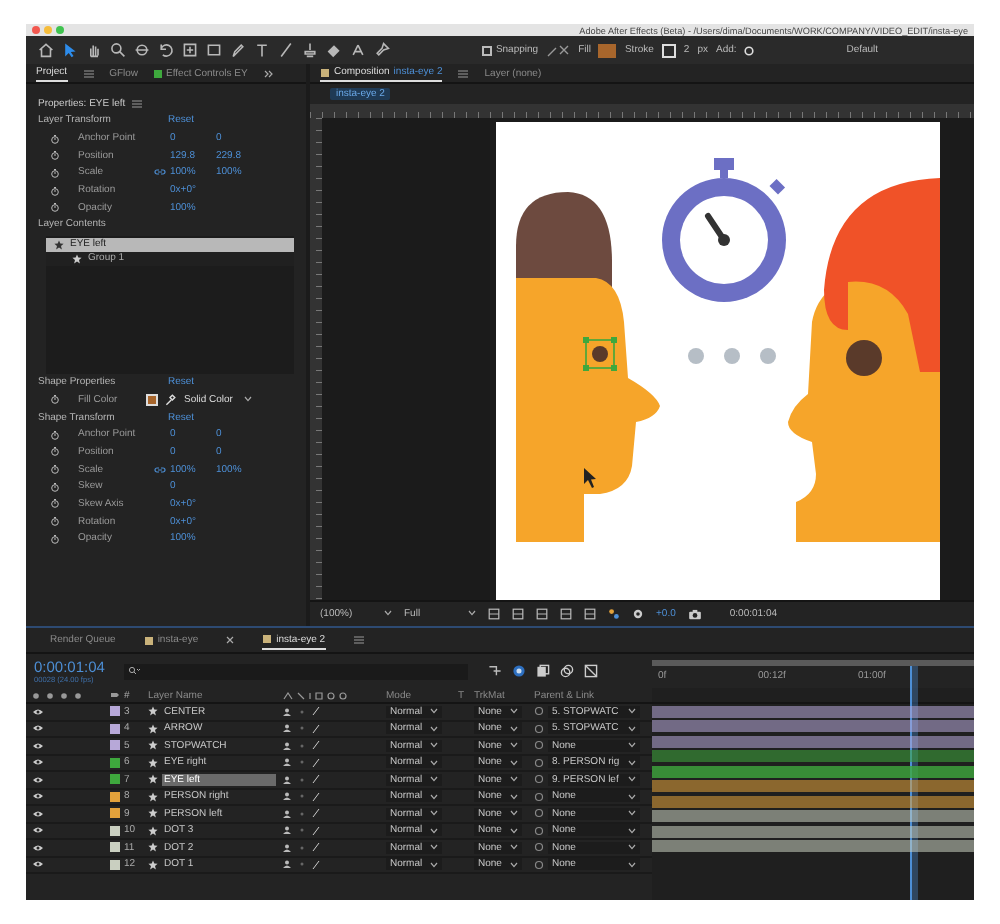 Image resolution: width=1000 pixels, height=924 pixels. What do you see at coordinates (262, 50) in the screenshot?
I see `text-tool-icon` at bounding box center [262, 50].